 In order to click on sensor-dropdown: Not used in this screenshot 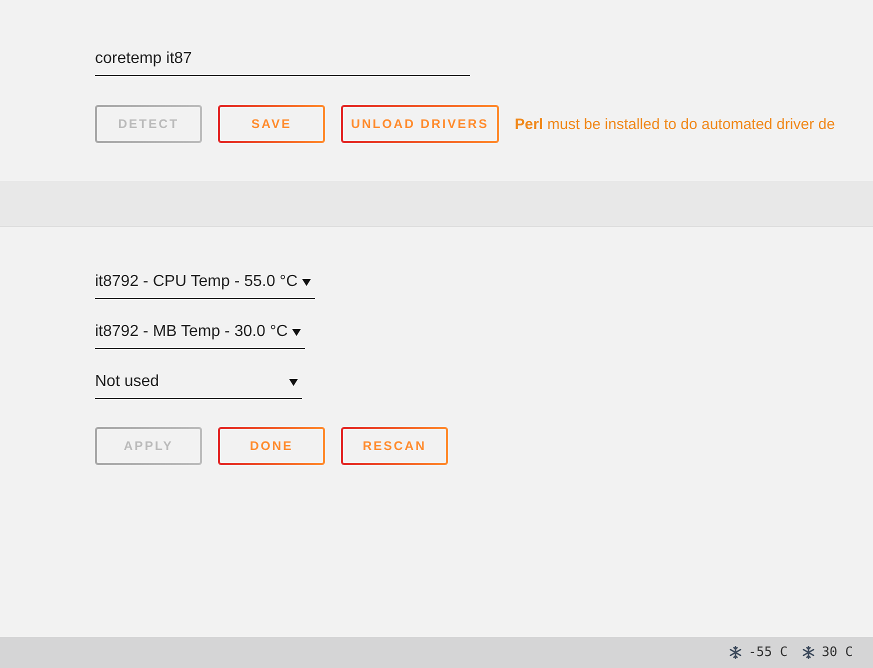, I will do `click(198, 382)`.